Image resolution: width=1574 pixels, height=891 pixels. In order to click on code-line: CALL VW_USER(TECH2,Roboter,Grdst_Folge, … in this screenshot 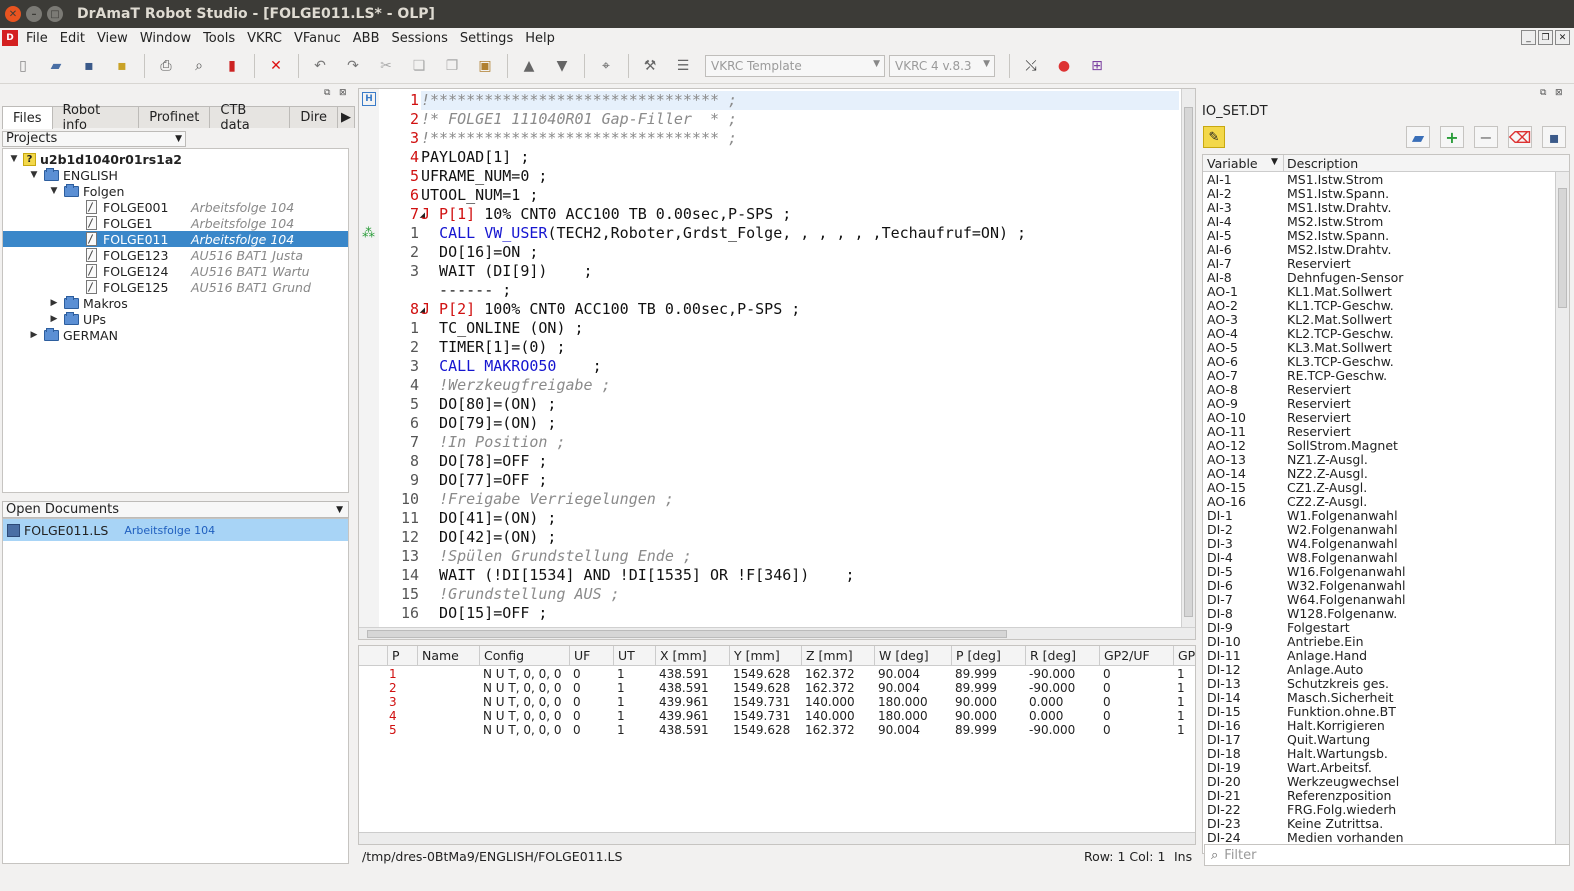, I will do `click(723, 233)`.